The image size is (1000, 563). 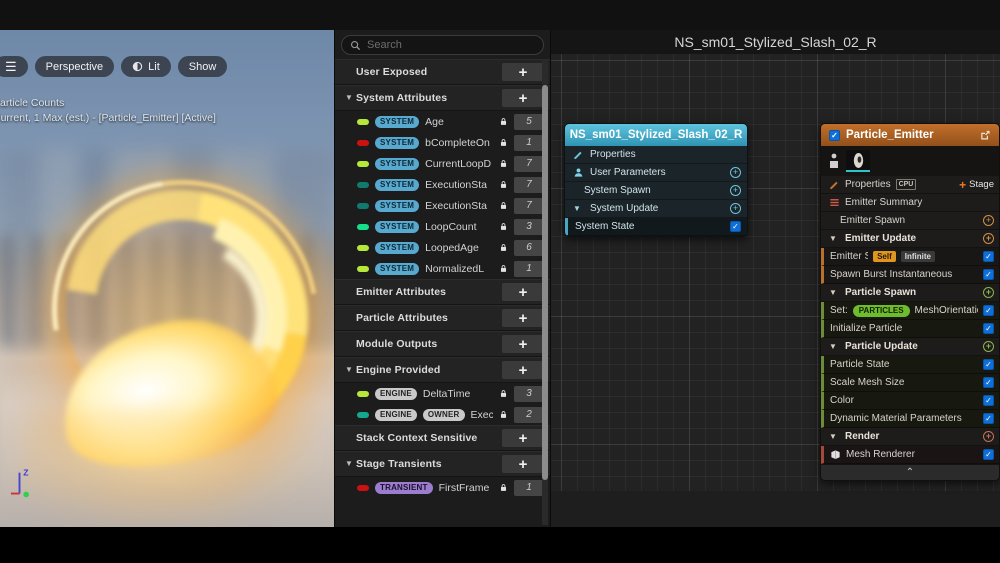 I want to click on emitter-node-row: Mesh Renderer ✓, so click(x=910, y=455).